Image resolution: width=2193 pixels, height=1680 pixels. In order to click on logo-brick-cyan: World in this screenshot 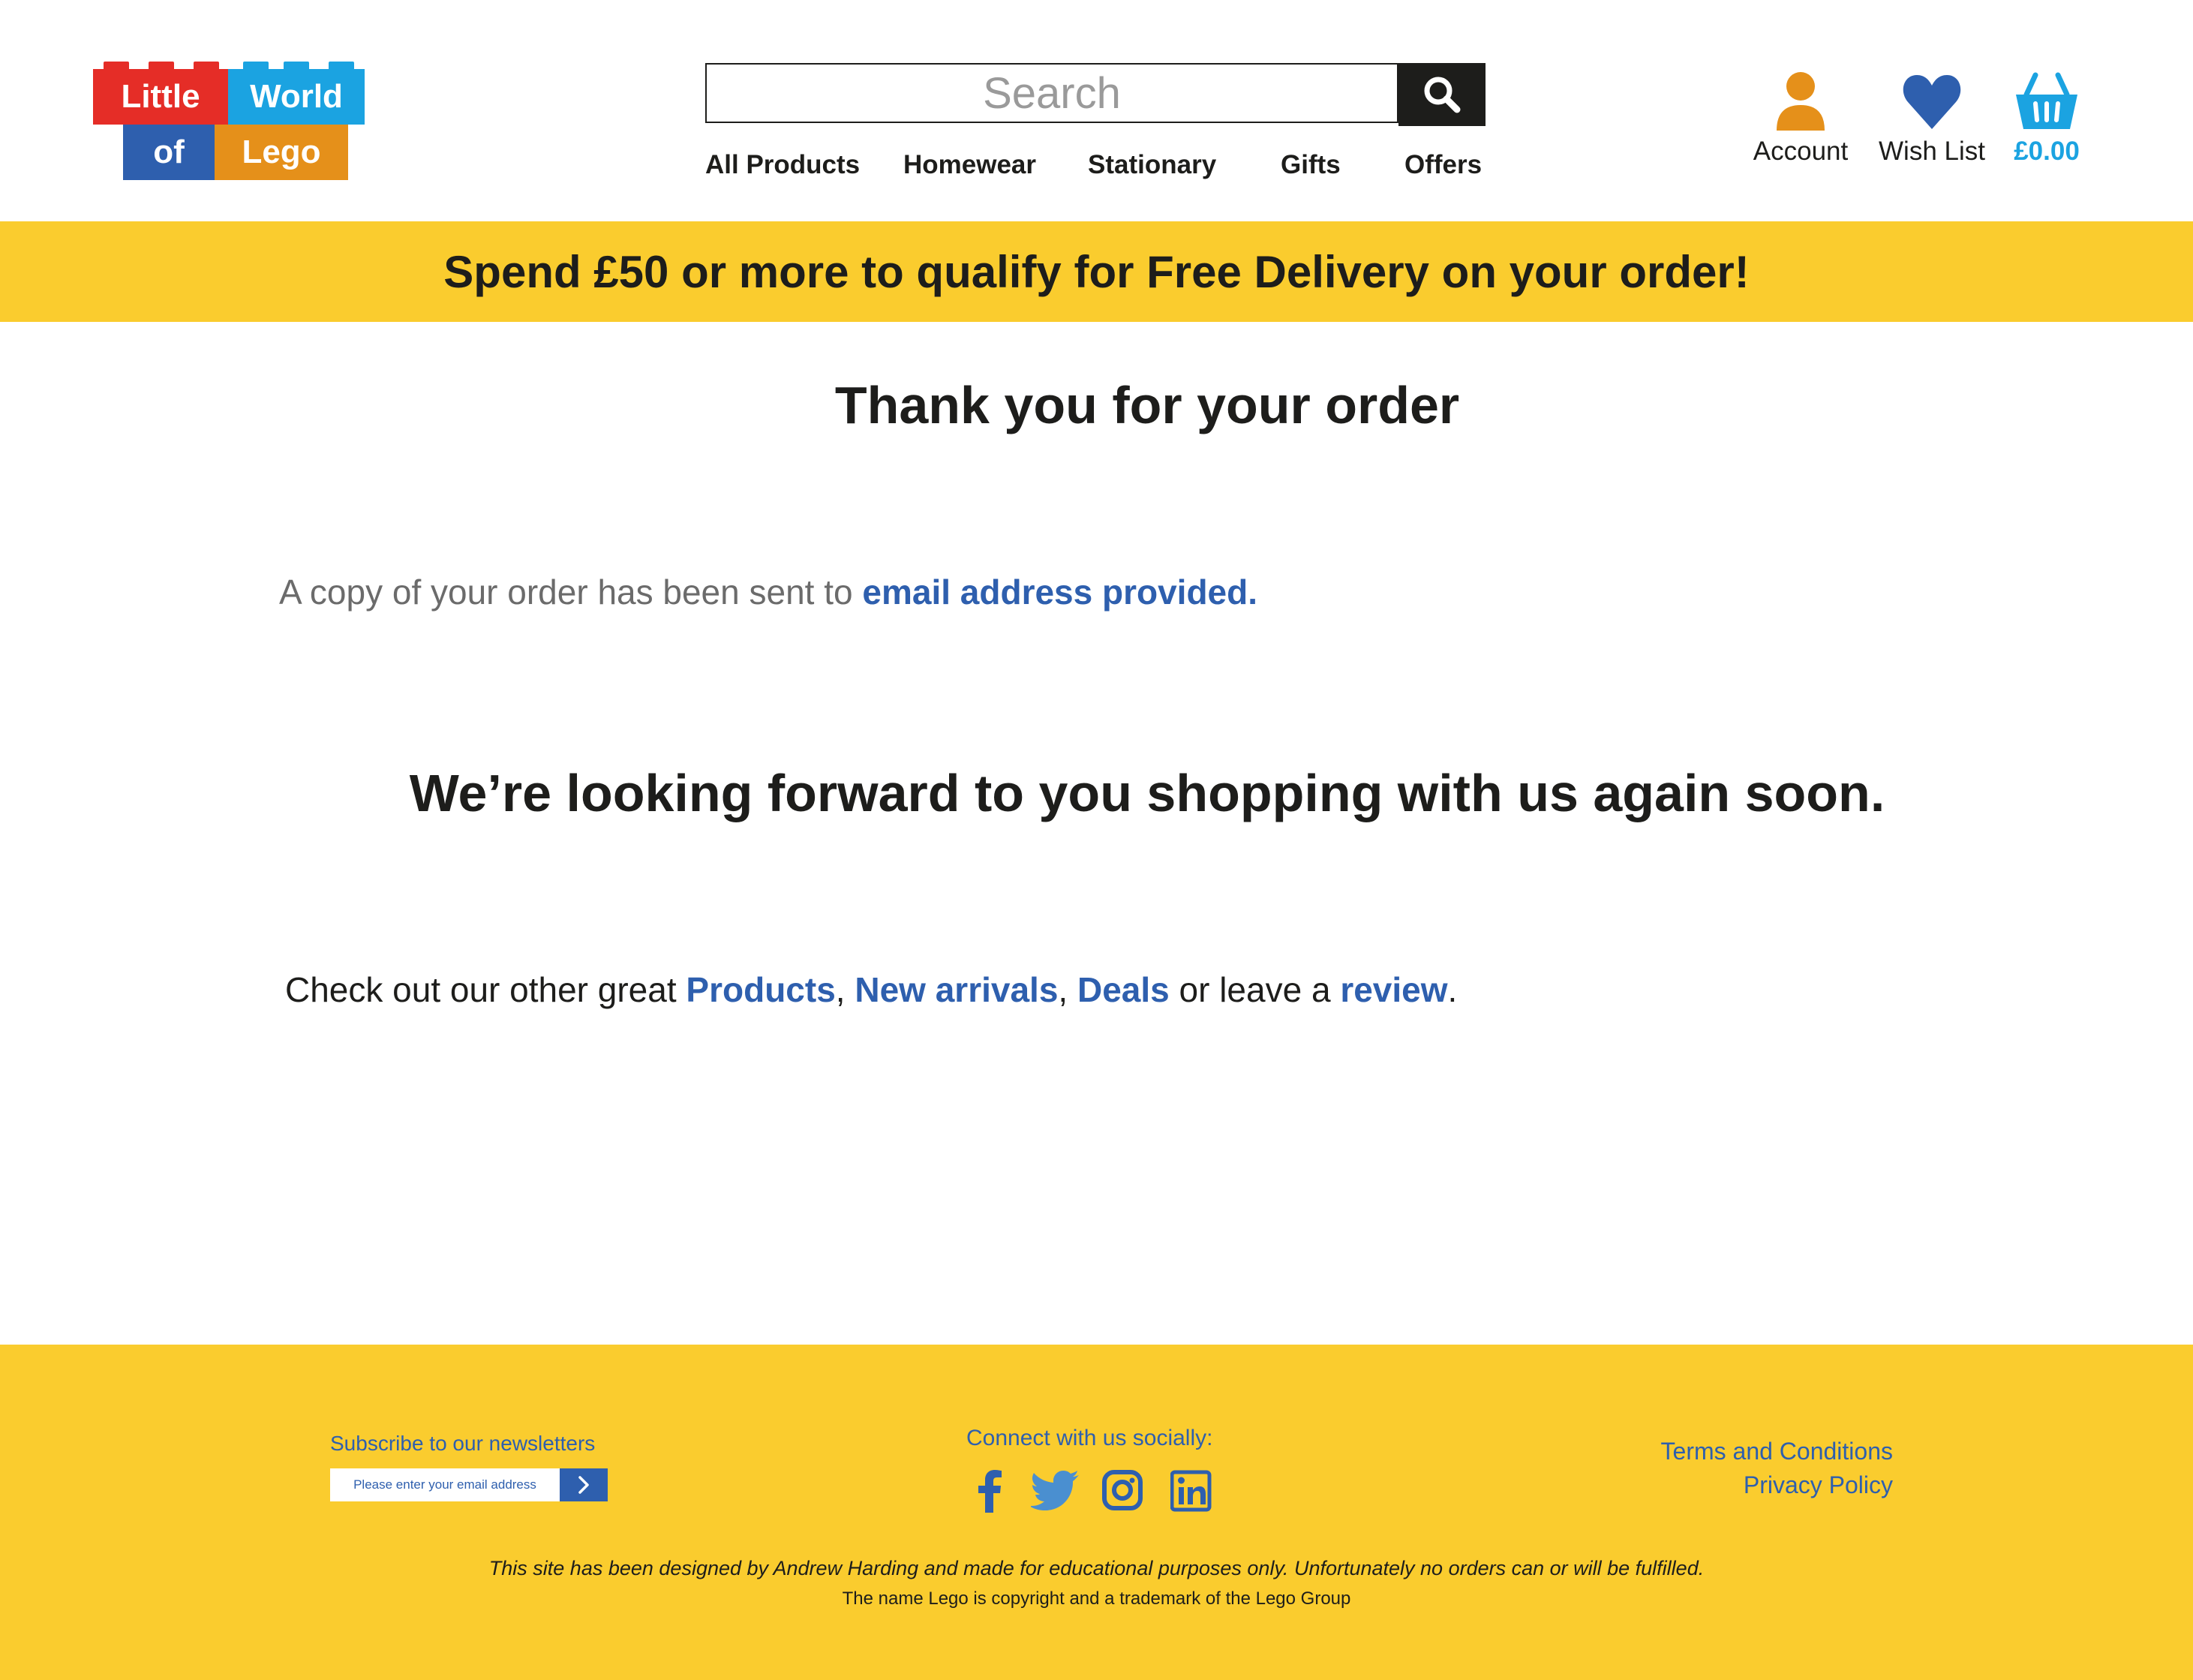, I will do `click(296, 93)`.